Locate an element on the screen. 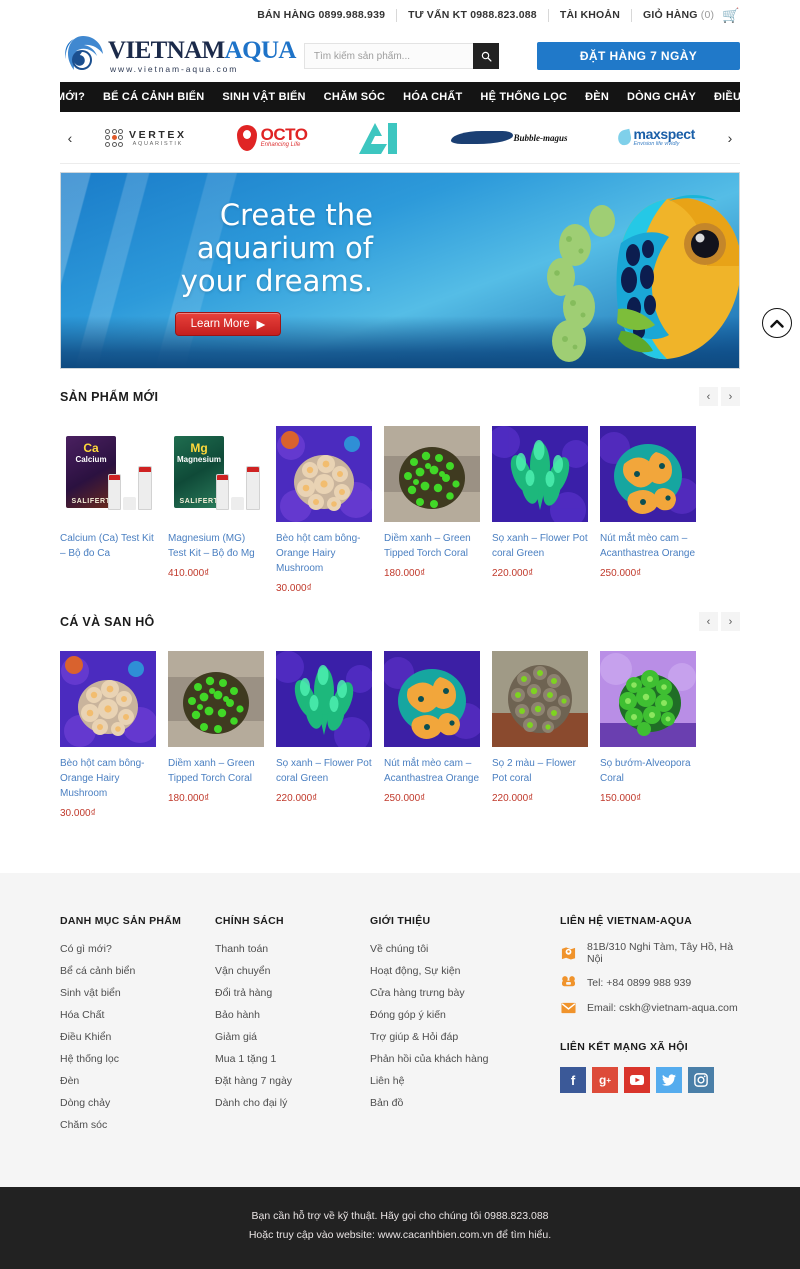 This screenshot has height=1269, width=800. brand-prev-button: ‹ is located at coordinates (70, 138).